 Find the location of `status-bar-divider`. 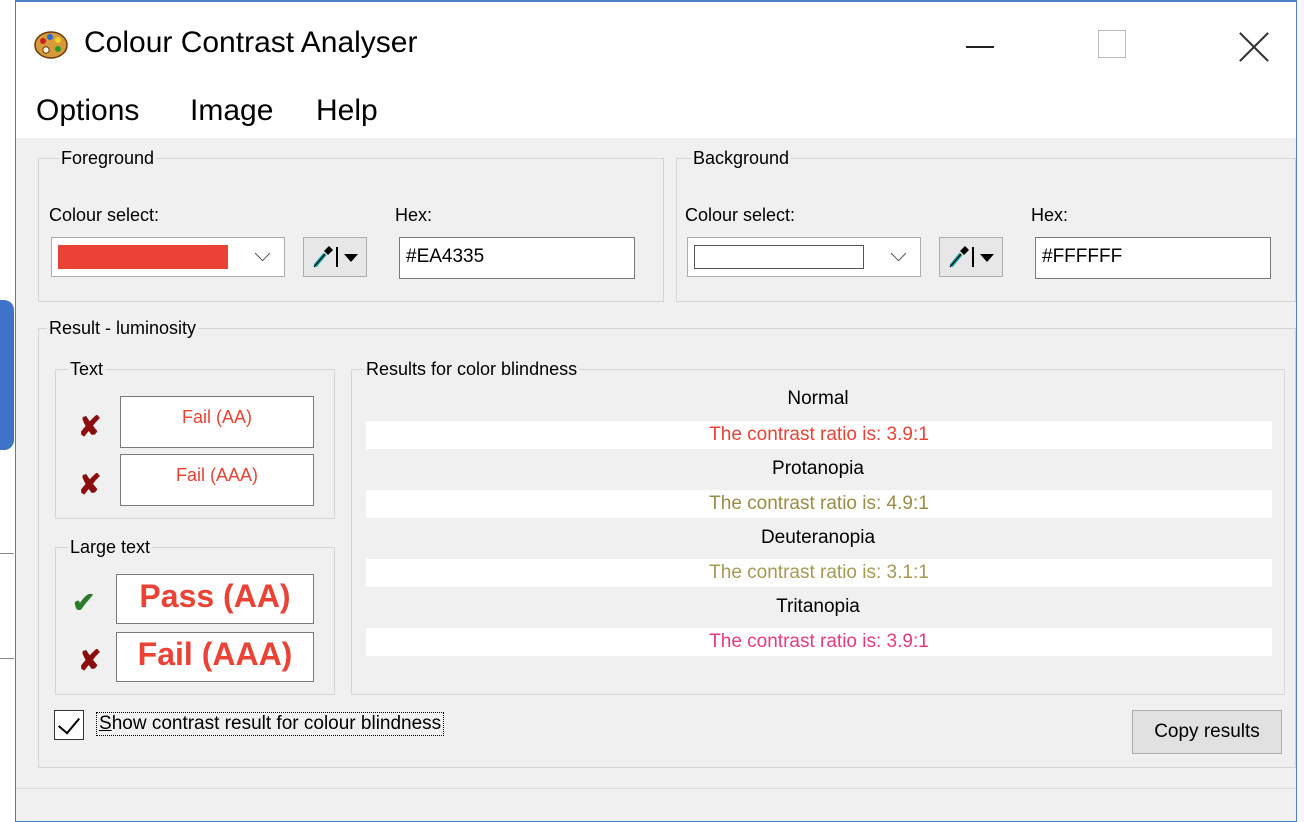

status-bar-divider is located at coordinates (656, 788).